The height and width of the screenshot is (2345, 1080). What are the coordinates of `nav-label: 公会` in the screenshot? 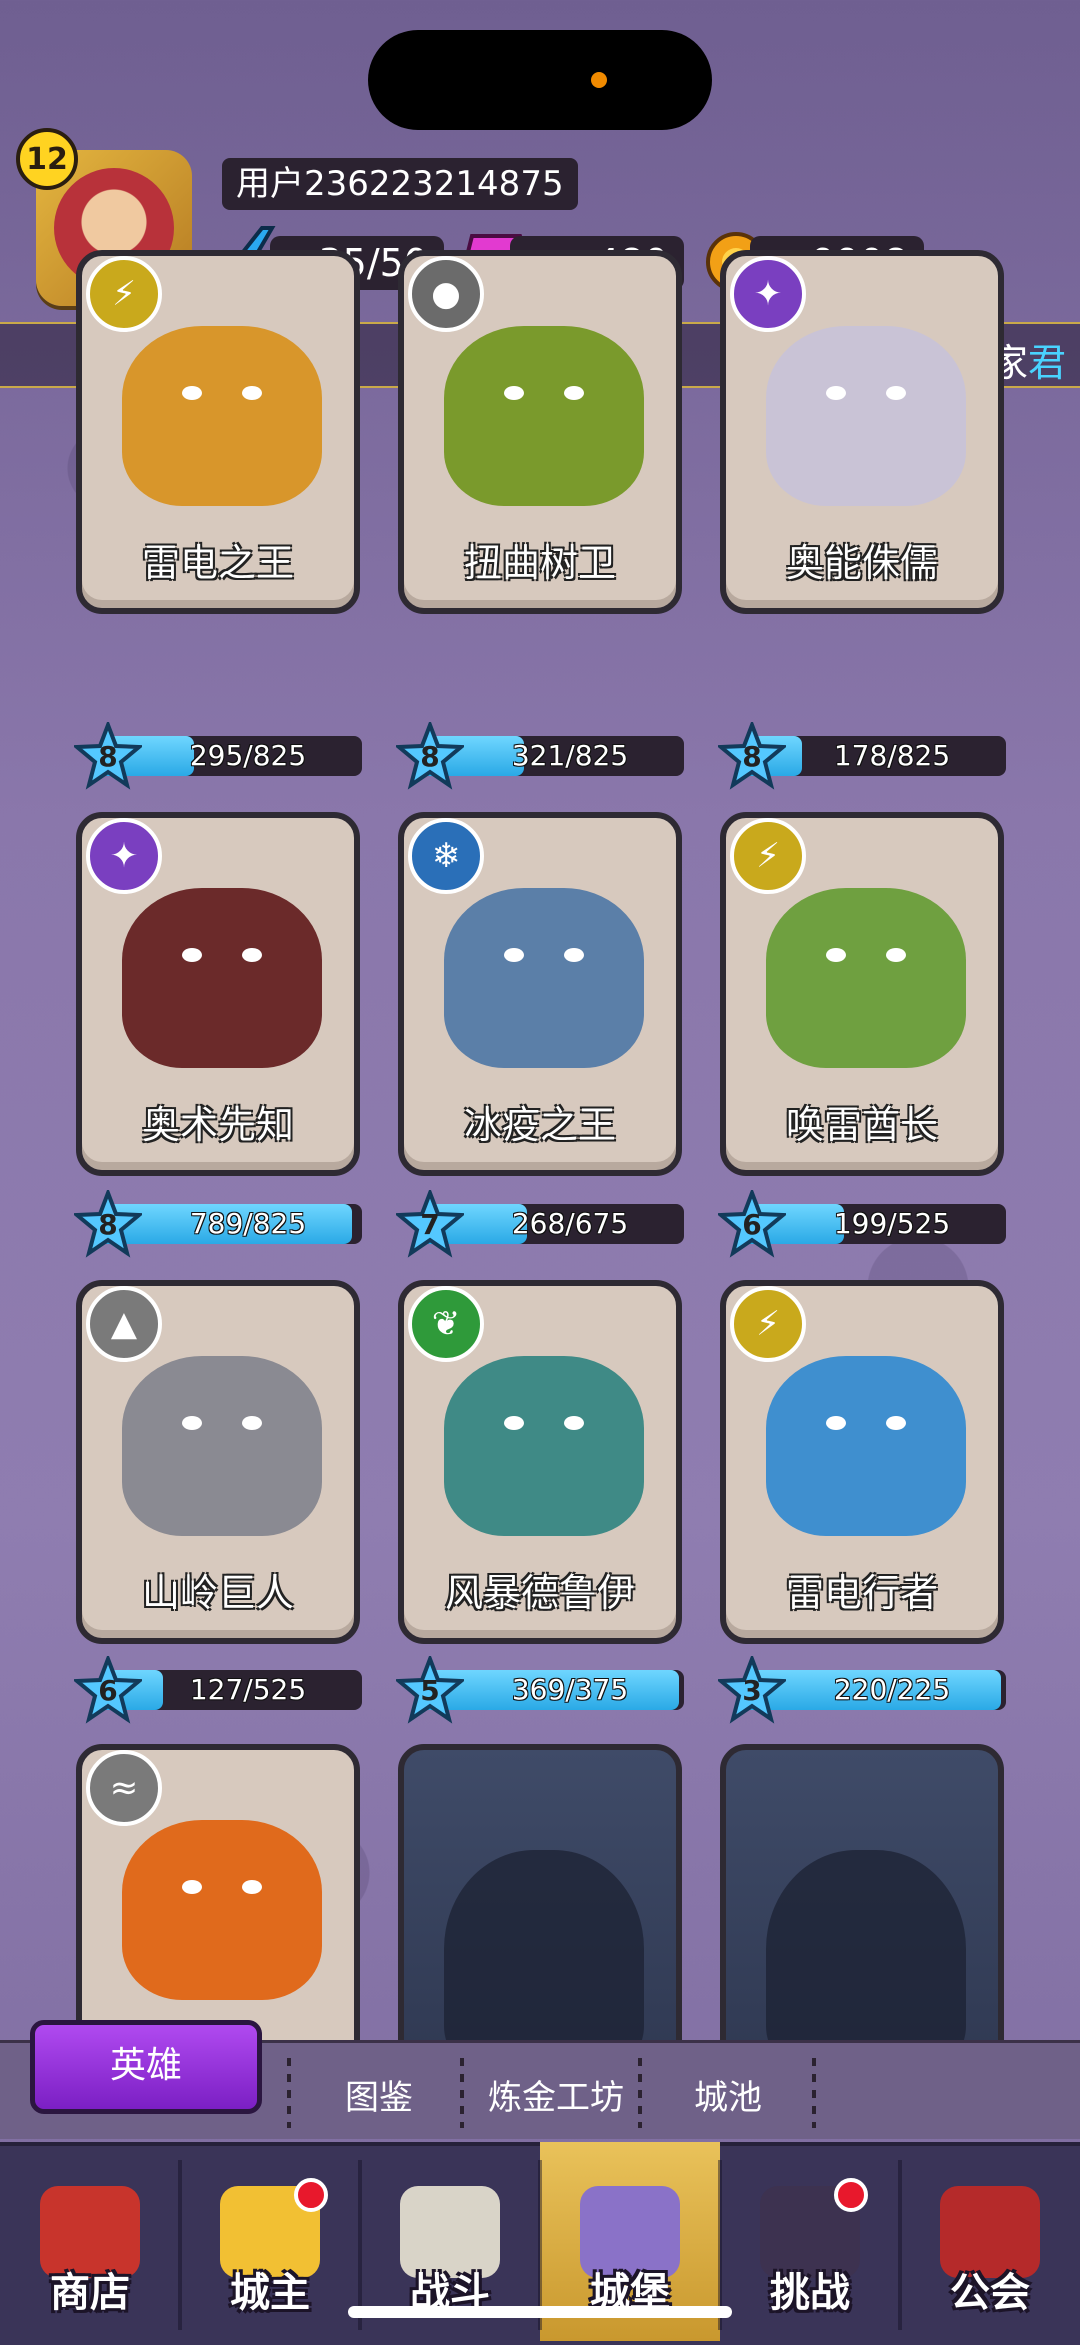 It's located at (990, 2293).